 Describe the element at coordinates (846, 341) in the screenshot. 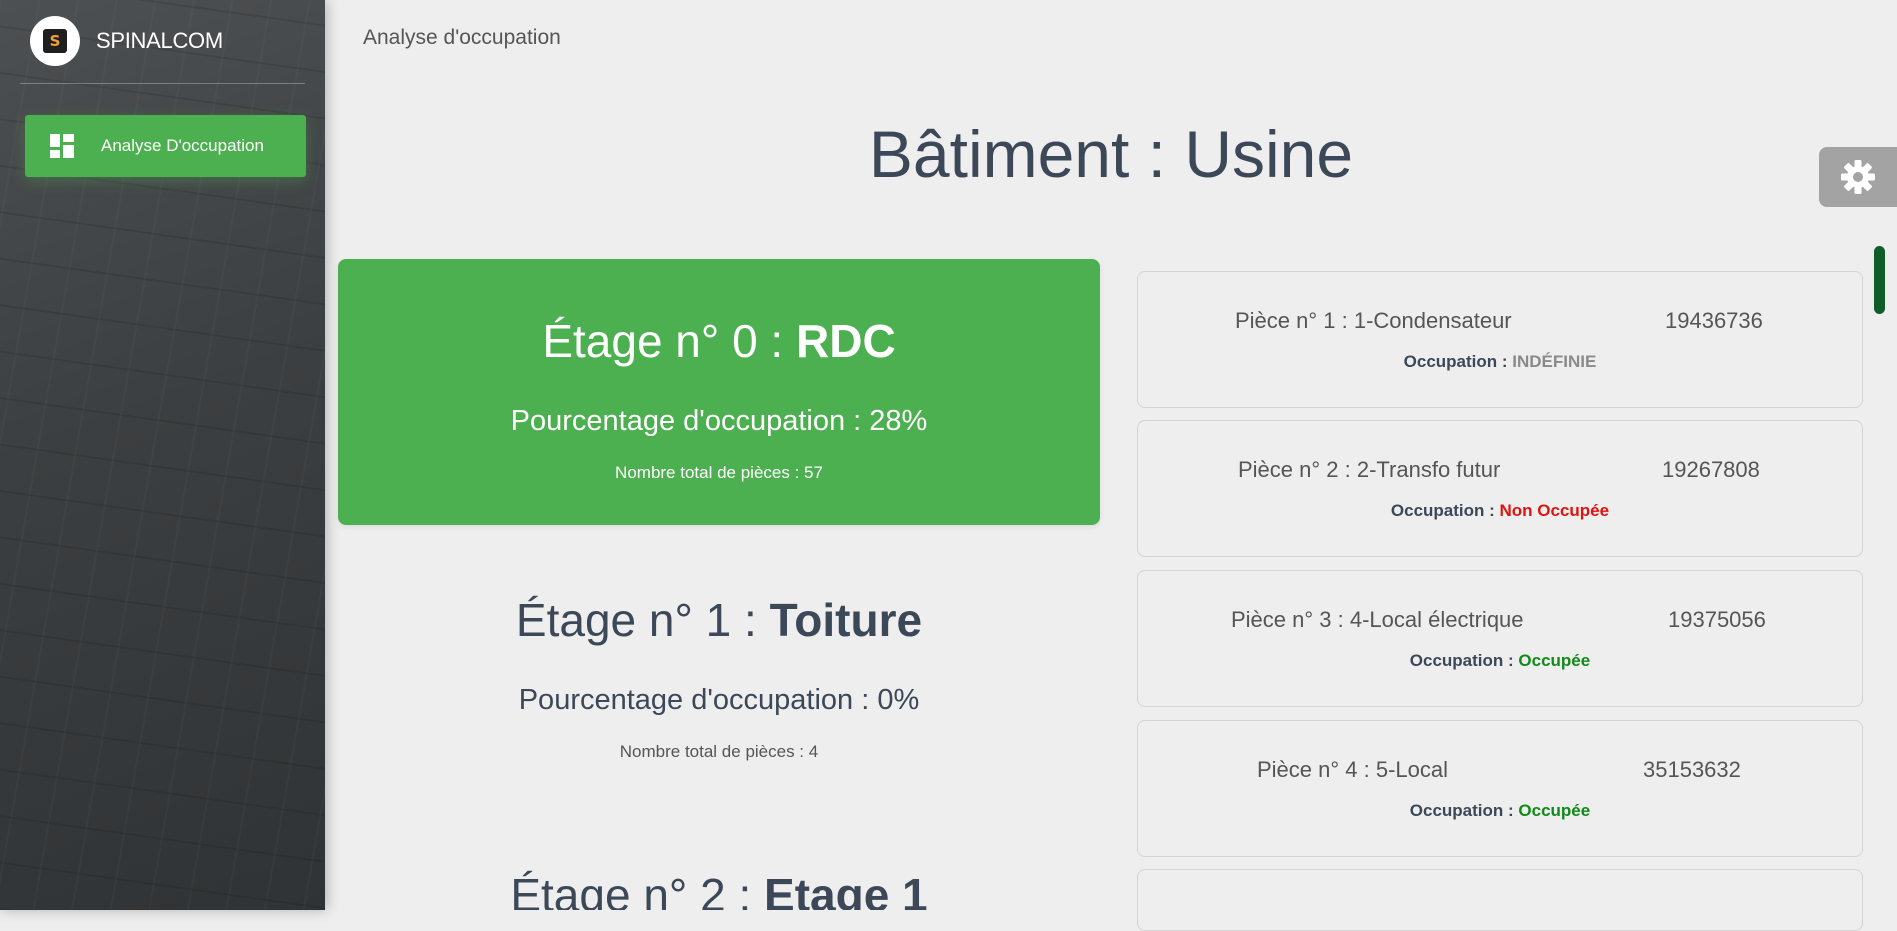

I see `floor-name: RDC` at that location.